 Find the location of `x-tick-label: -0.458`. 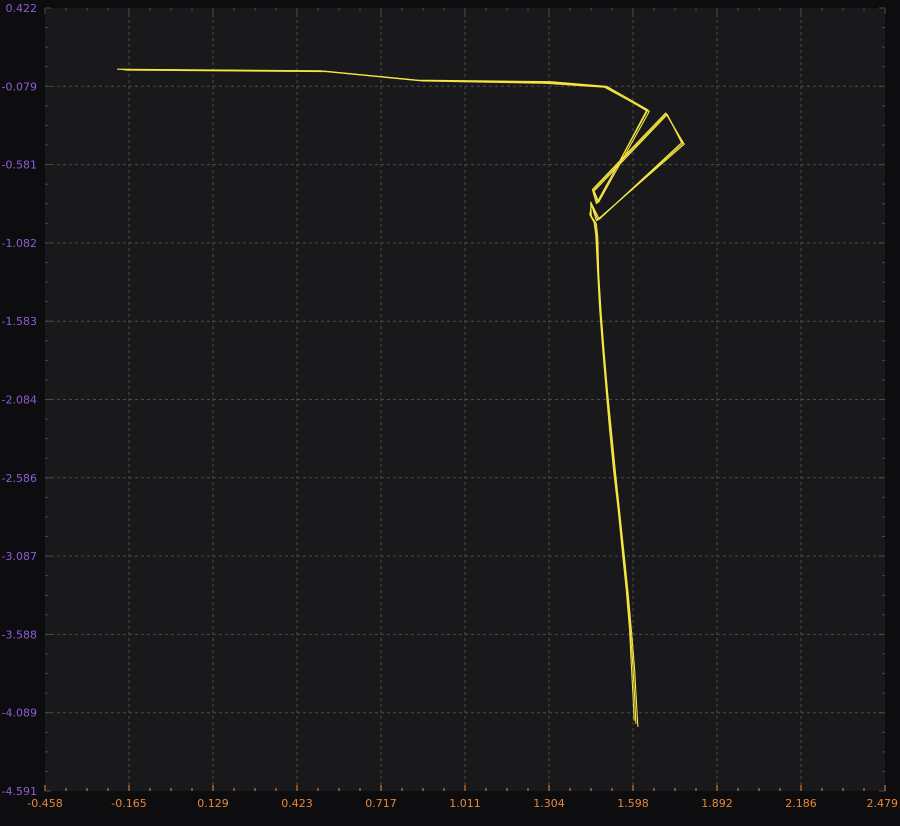

x-tick-label: -0.458 is located at coordinates (44, 803).